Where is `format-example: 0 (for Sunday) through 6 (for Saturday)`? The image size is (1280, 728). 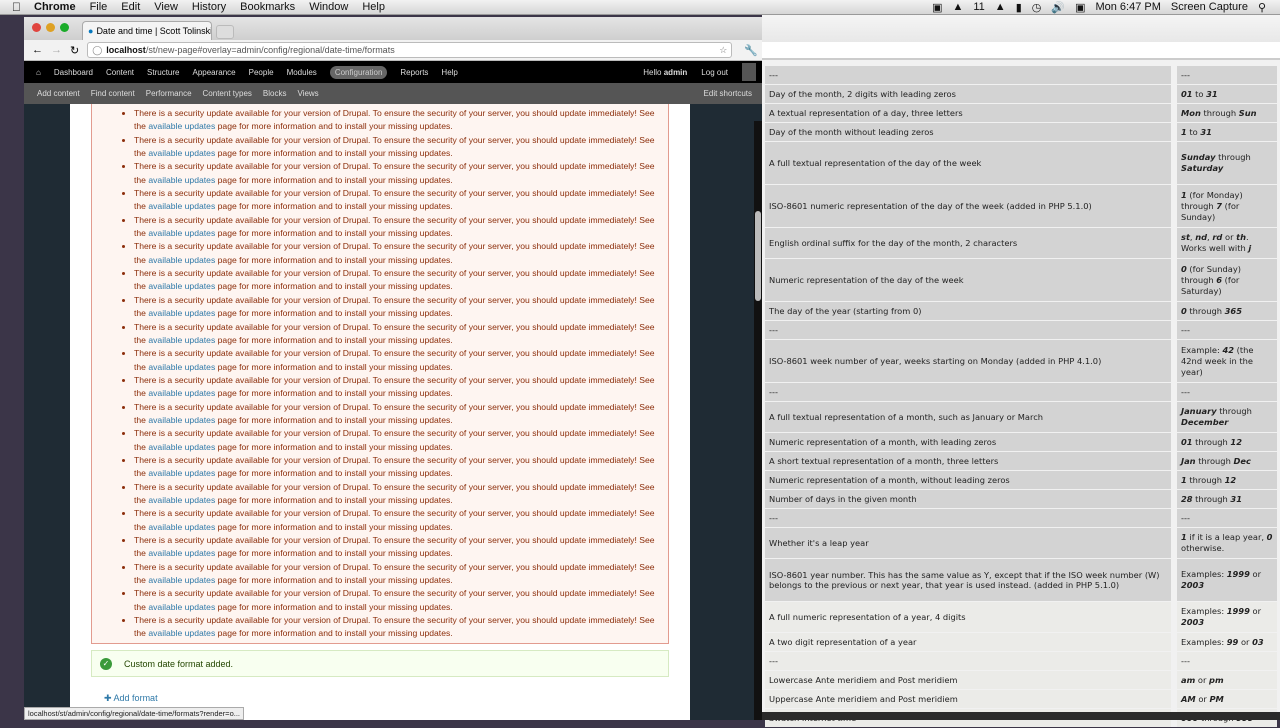 format-example: 0 (for Sunday) through 6 (for Saturday) is located at coordinates (1224, 280).